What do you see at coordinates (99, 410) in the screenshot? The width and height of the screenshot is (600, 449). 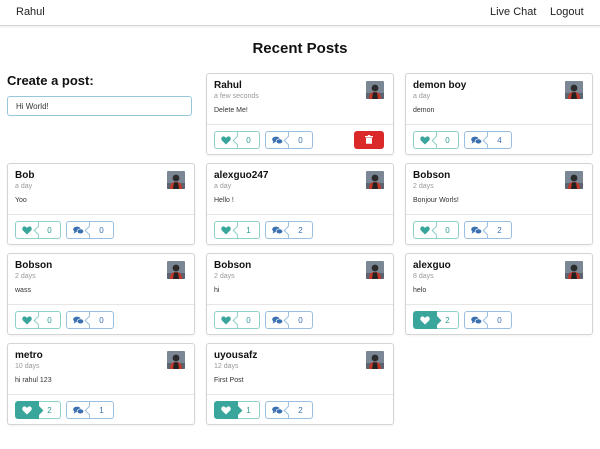 I see `comment-count: 1` at bounding box center [99, 410].